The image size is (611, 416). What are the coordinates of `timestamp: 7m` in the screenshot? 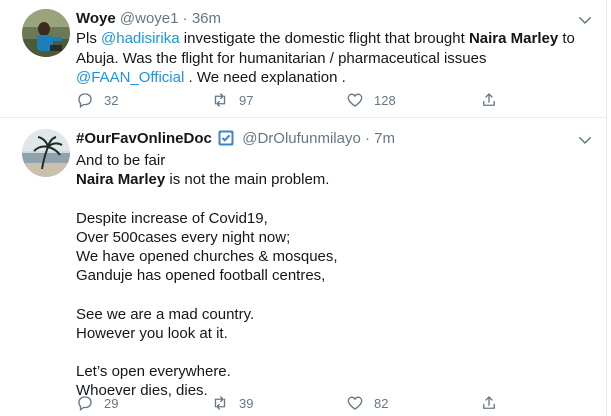 It's located at (384, 138).